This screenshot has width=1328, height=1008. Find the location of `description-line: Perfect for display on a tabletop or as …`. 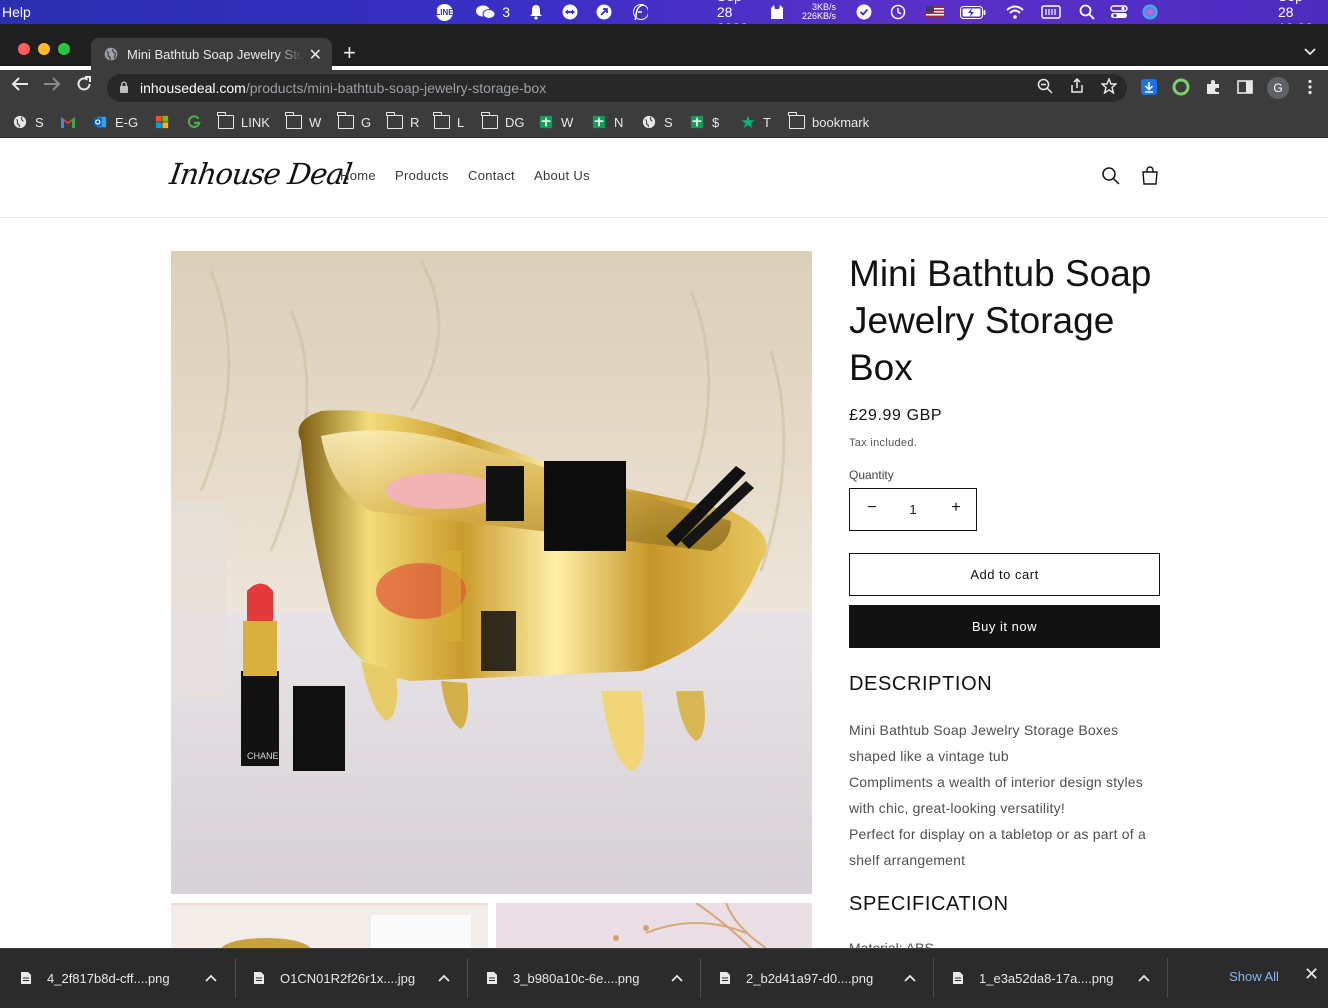

description-line: Perfect for display on a tabletop or as … is located at coordinates (997, 847).